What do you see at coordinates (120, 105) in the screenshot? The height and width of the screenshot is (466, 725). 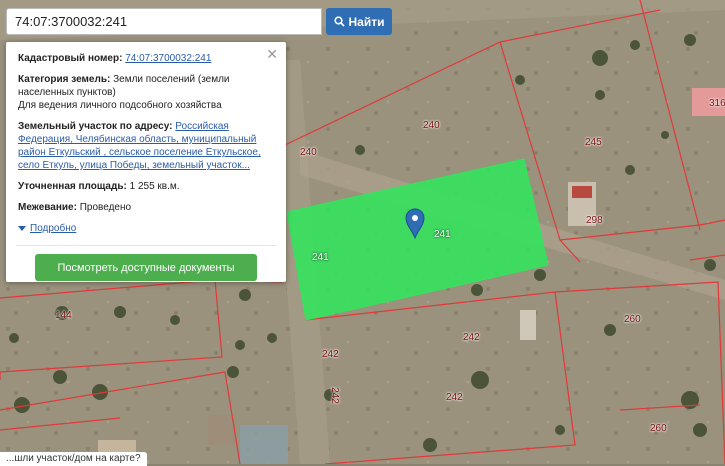 I see `use-value: Для ведения личного подсобного хозяйства` at bounding box center [120, 105].